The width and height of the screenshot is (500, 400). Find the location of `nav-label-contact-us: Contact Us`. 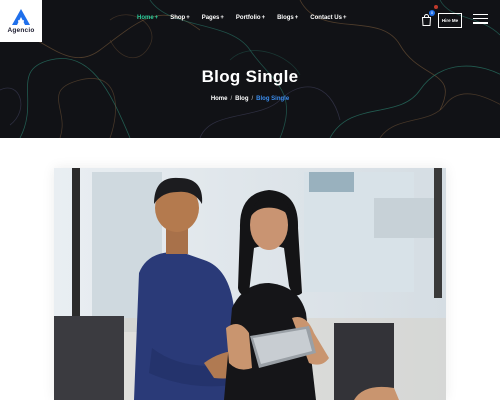

nav-label-contact-us: Contact Us is located at coordinates (326, 18).